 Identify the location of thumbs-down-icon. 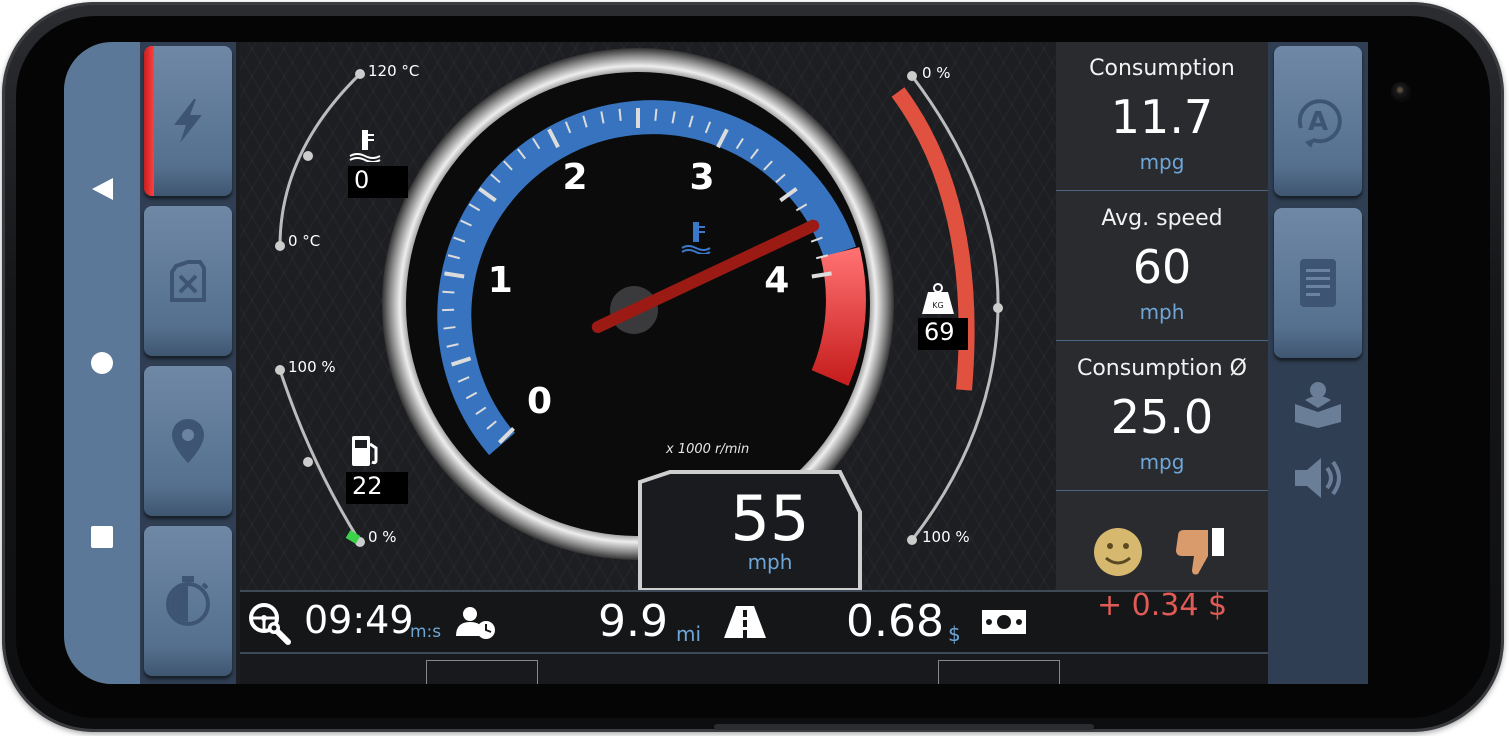
(1200, 551).